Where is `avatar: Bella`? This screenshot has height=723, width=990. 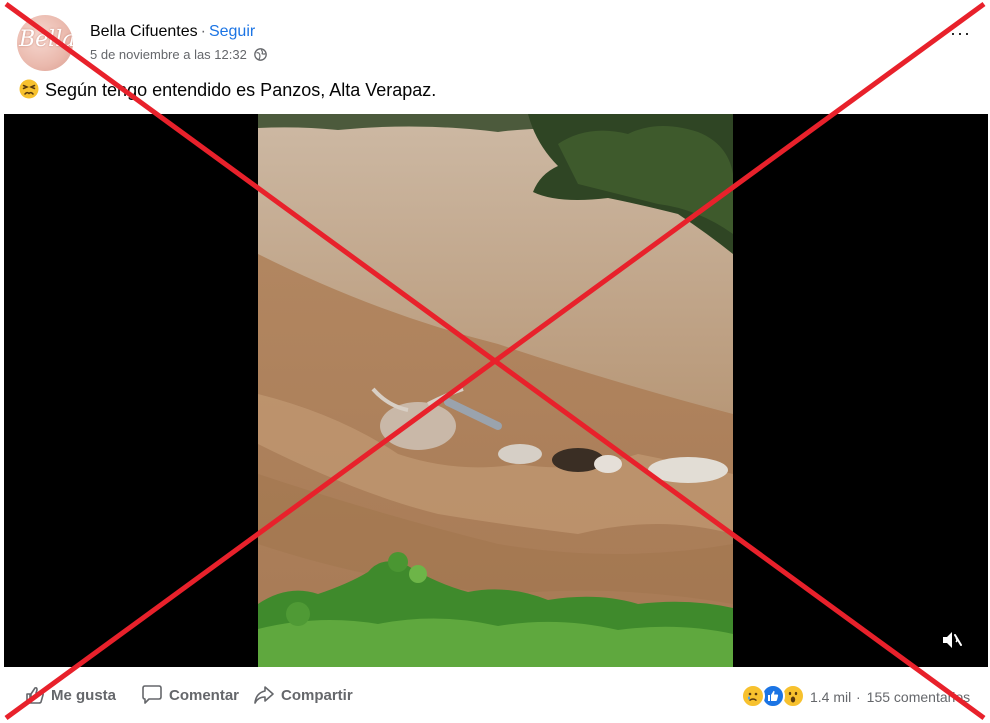
avatar: Bella is located at coordinates (45, 43).